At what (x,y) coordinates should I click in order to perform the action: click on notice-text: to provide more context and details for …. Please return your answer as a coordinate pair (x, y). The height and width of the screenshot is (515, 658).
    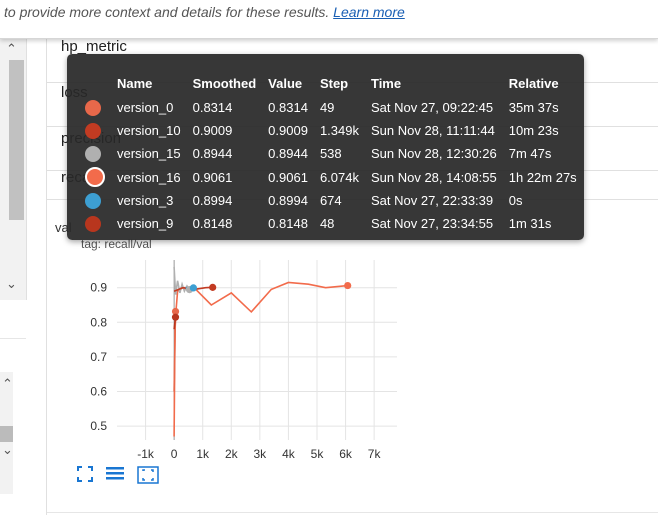
    Looking at the image, I should click on (204, 12).